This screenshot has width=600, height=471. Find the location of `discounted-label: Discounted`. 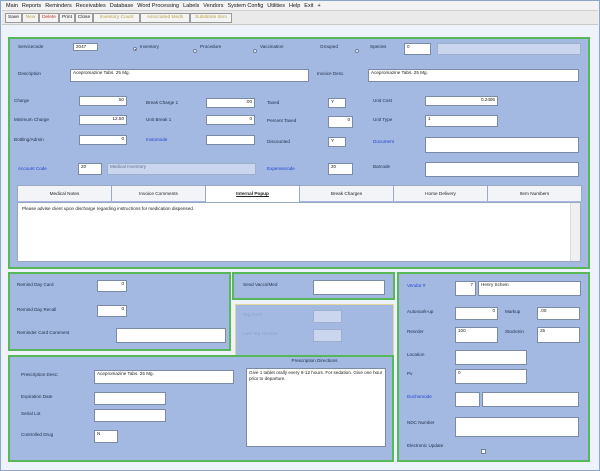

discounted-label: Discounted is located at coordinates (278, 141).